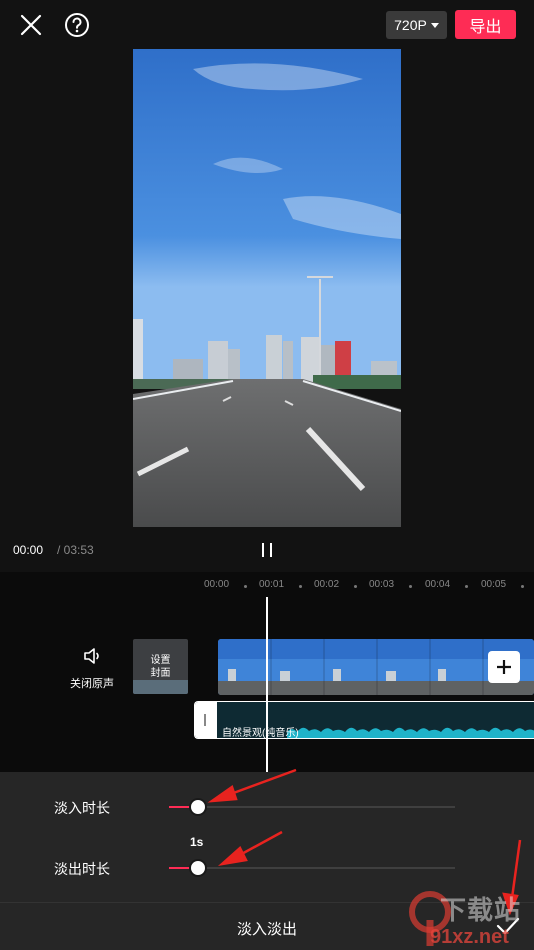 The image size is (534, 950). I want to click on fade-out-track, so click(312, 868).